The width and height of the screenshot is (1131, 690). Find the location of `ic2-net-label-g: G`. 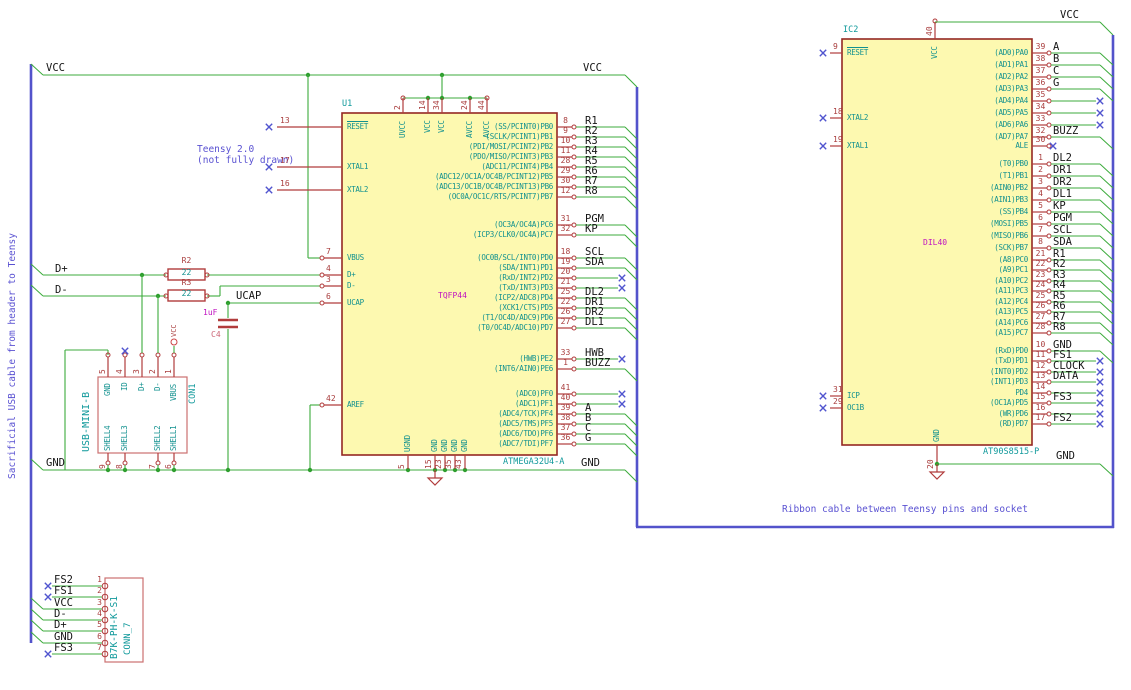

ic2-net-label-g: G is located at coordinates (1056, 83).